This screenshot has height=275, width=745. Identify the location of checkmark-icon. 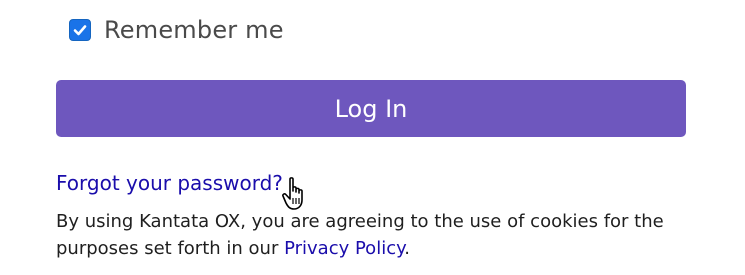
(80, 30).